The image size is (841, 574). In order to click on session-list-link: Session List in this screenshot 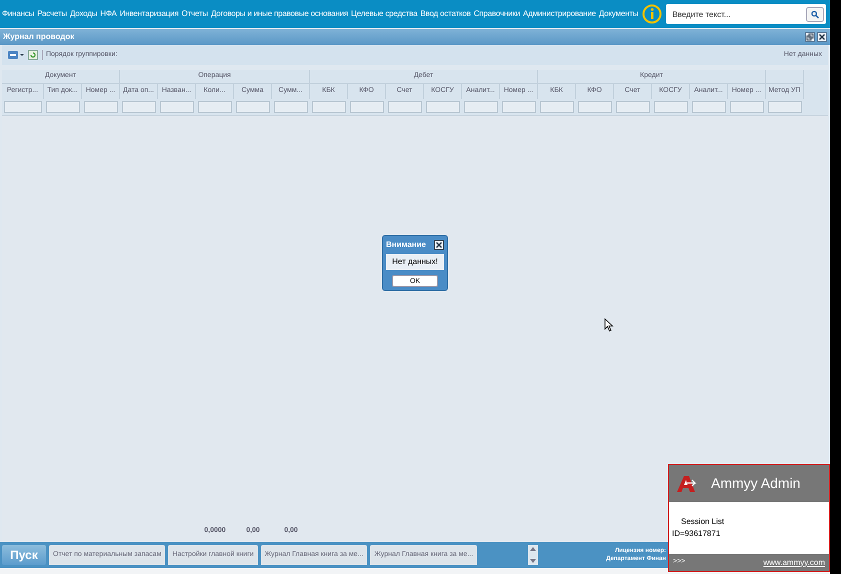, I will do `click(749, 522)`.